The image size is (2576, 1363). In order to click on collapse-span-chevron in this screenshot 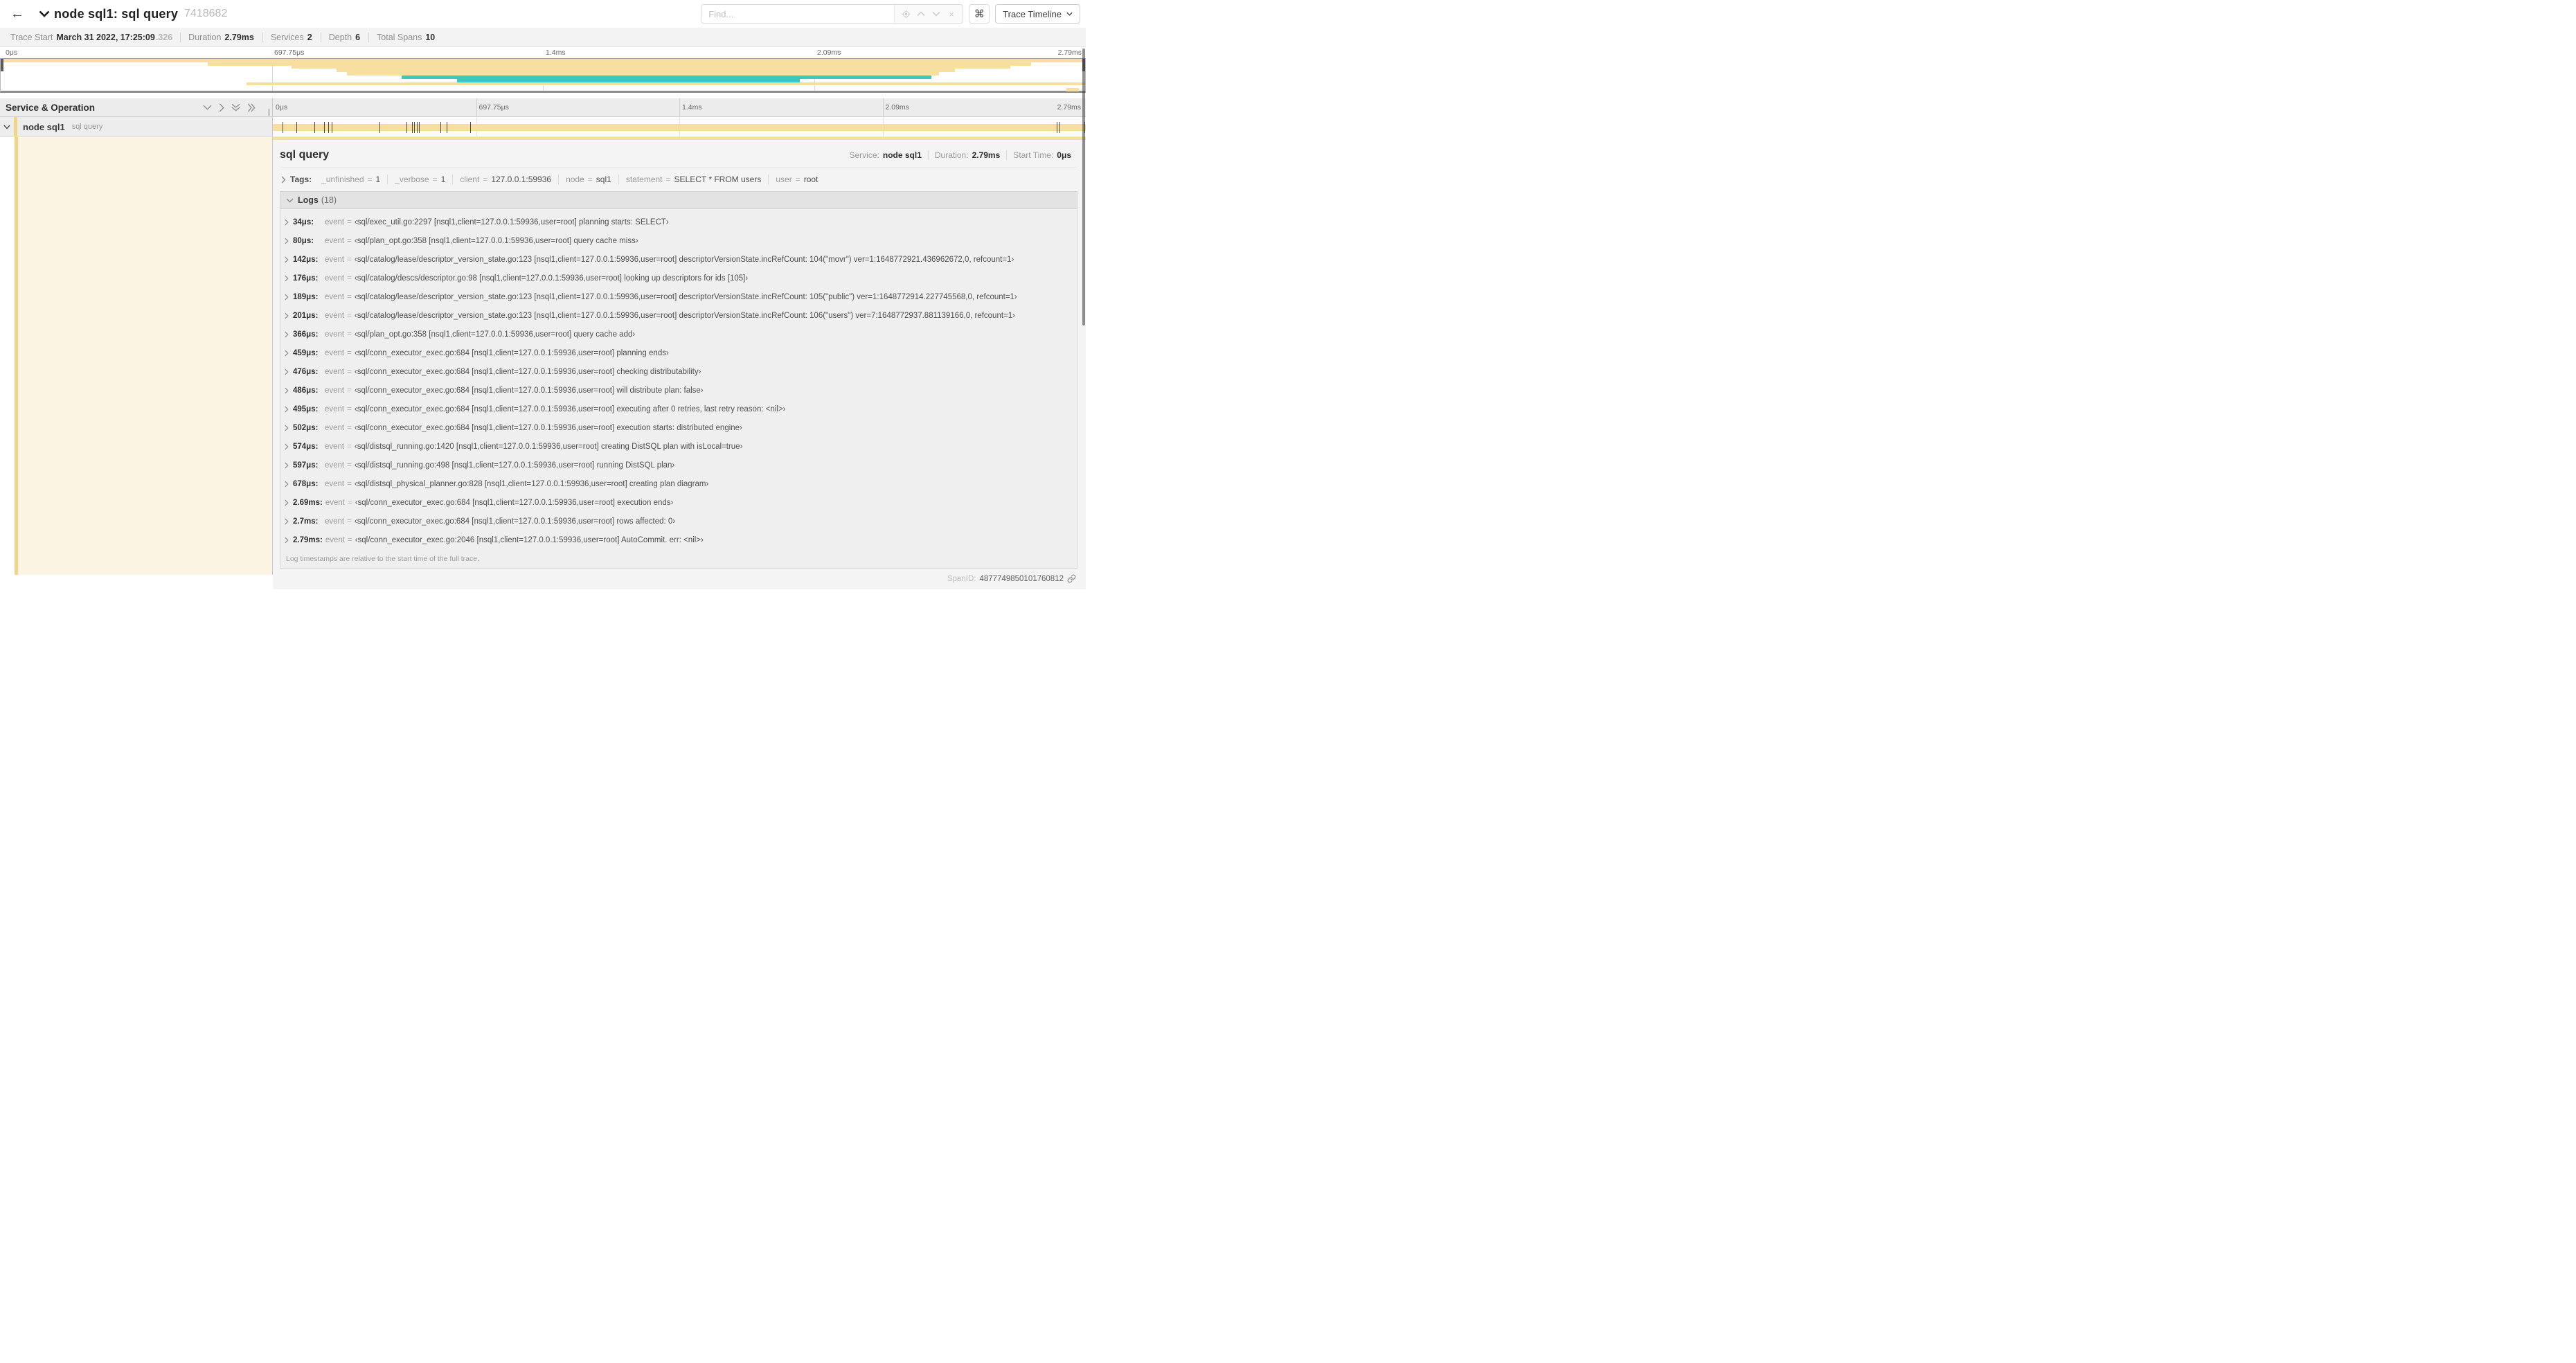, I will do `click(7, 127)`.